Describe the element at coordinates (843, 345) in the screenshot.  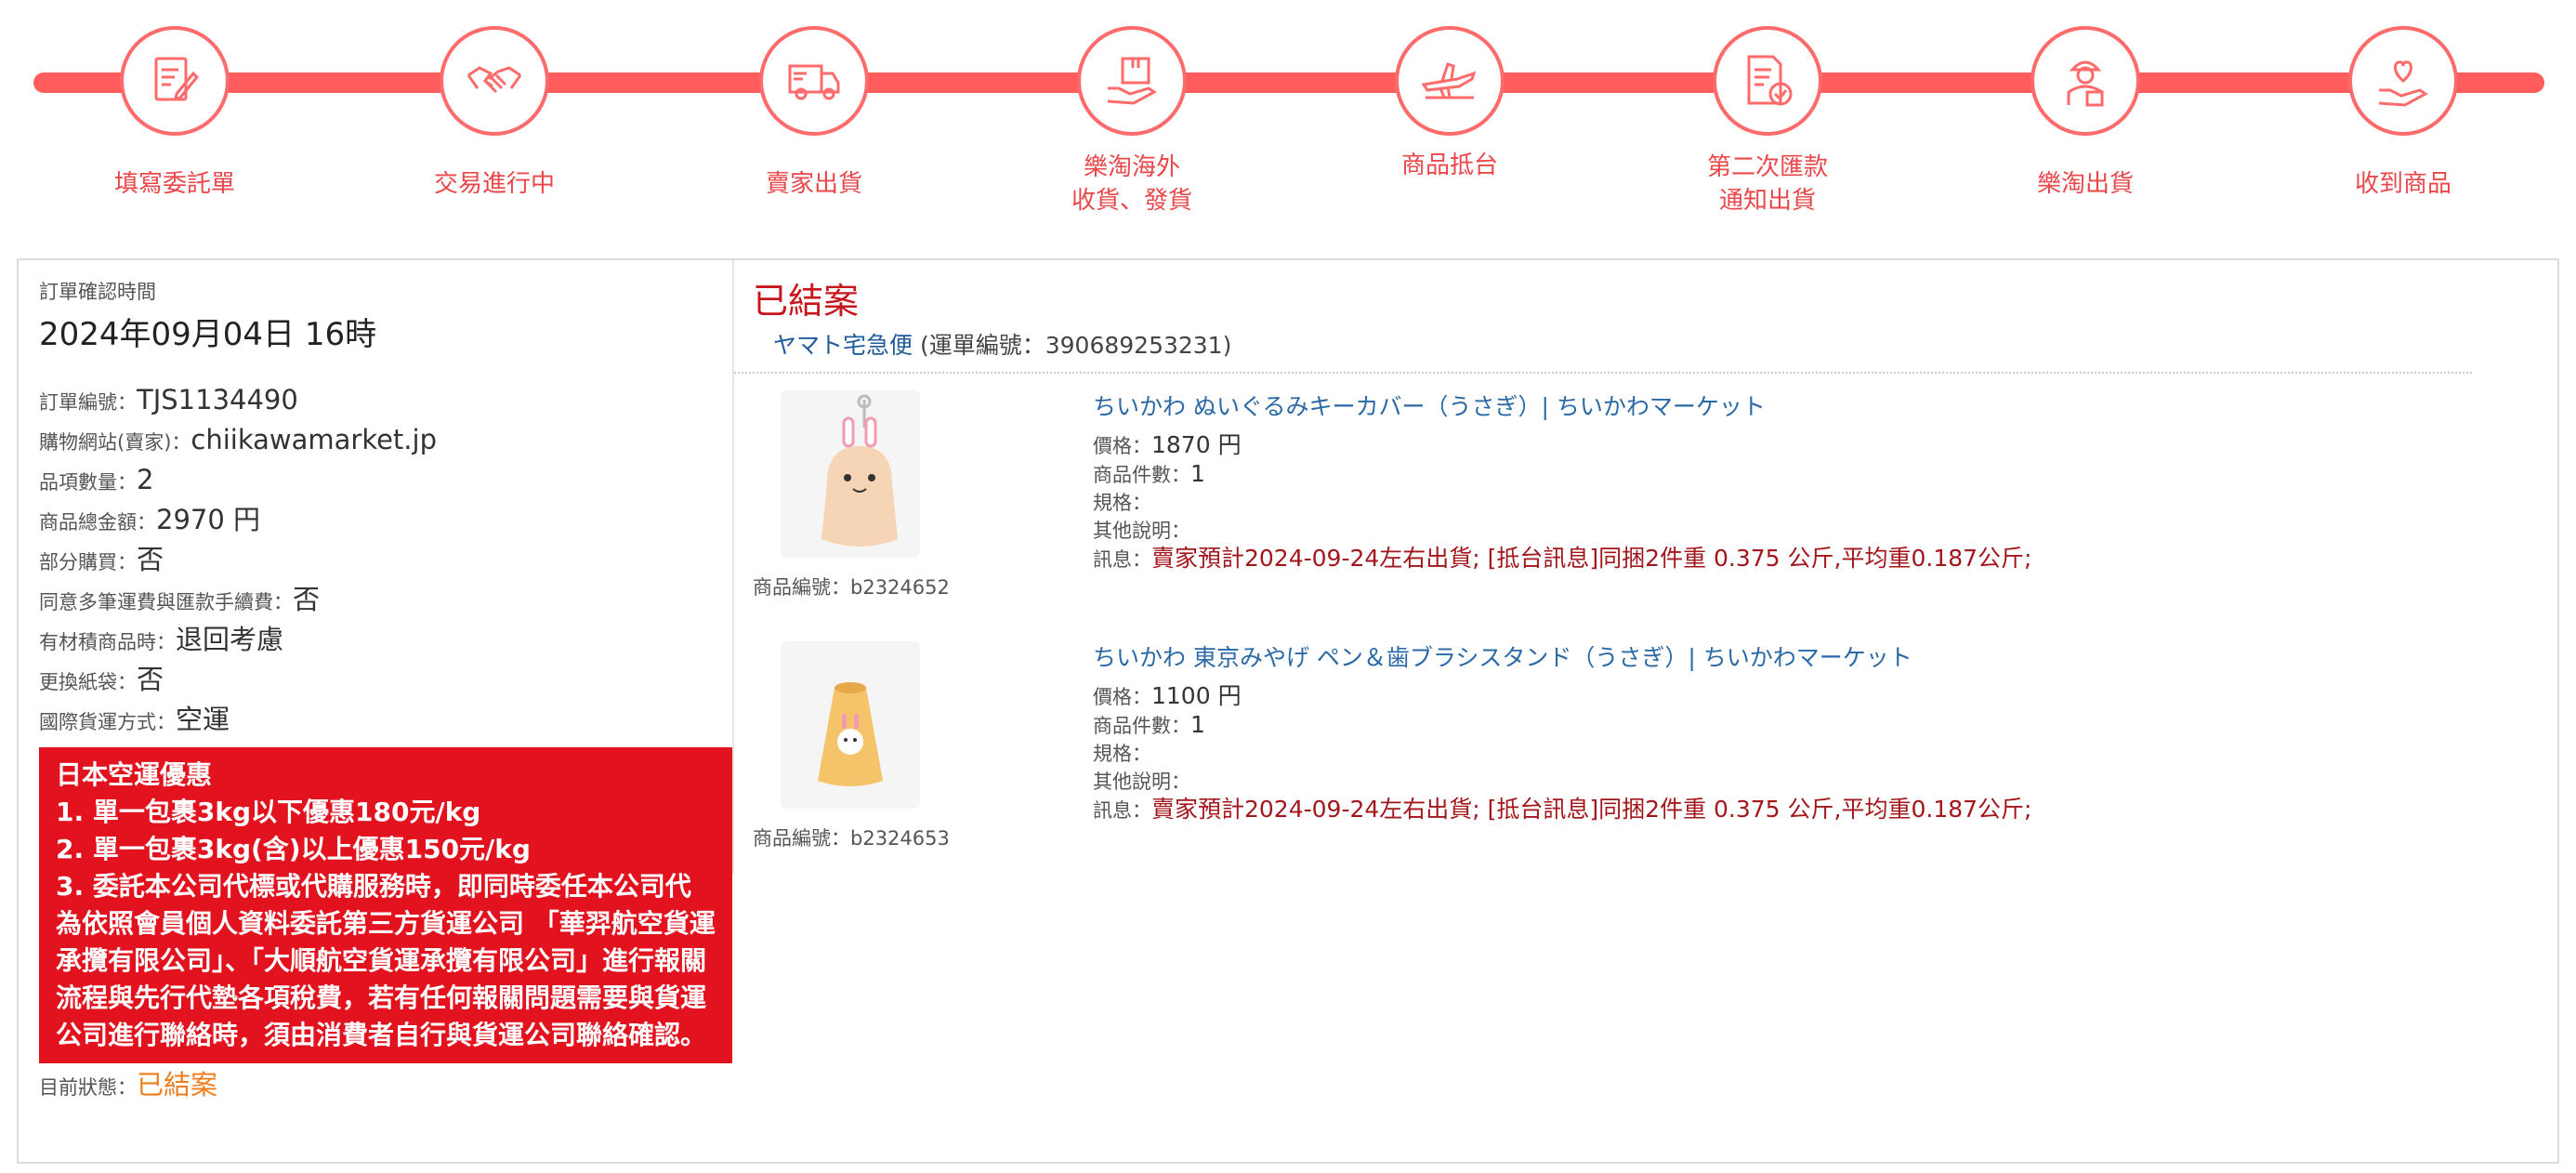
I see `carrier-link: ヤマト宅急便` at that location.